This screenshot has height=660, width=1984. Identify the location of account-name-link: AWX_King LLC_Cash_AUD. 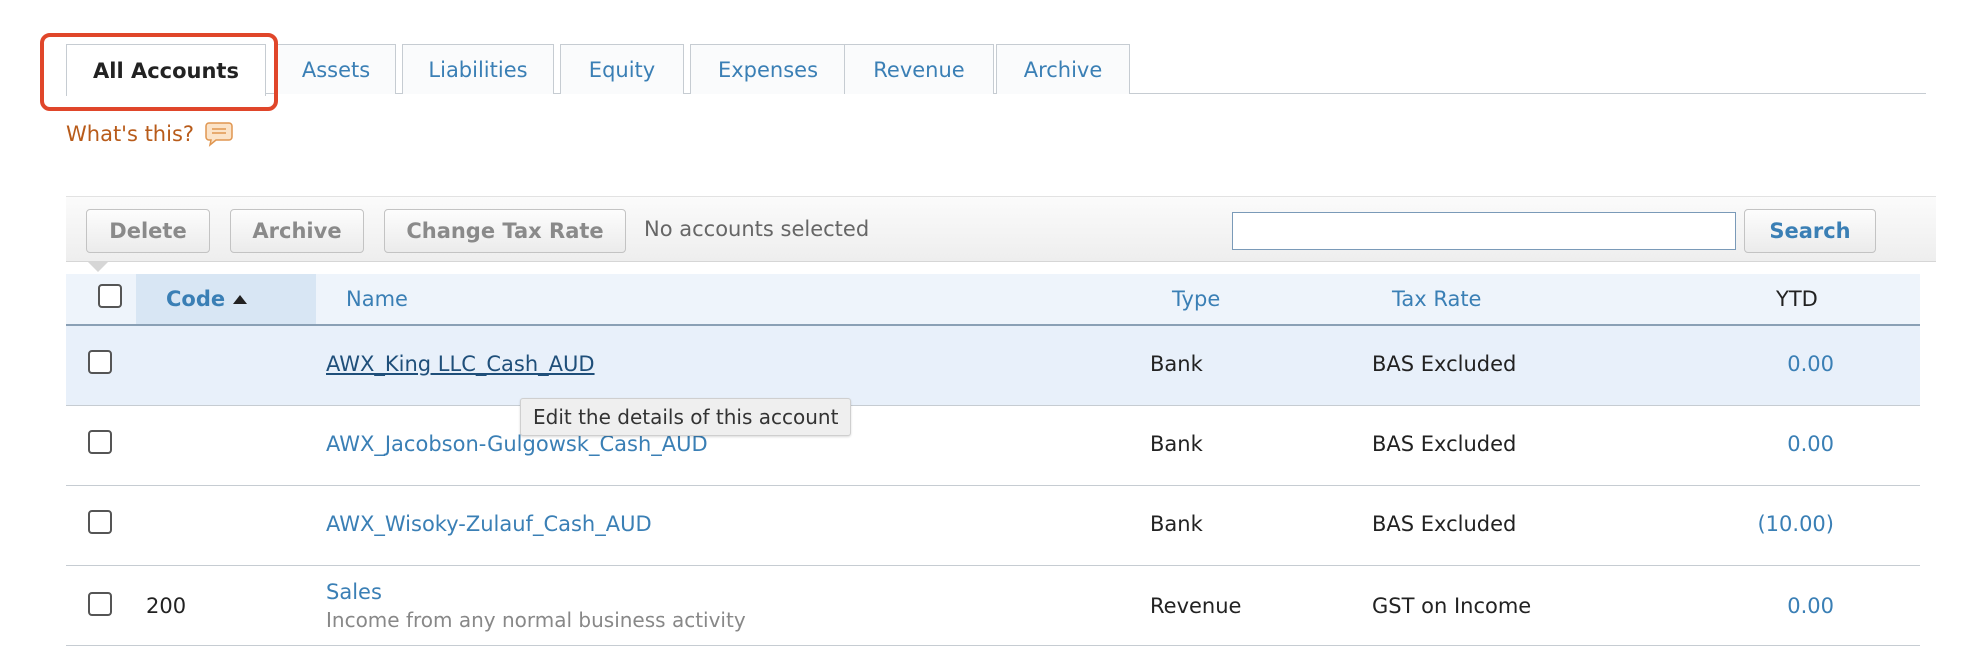
(460, 364).